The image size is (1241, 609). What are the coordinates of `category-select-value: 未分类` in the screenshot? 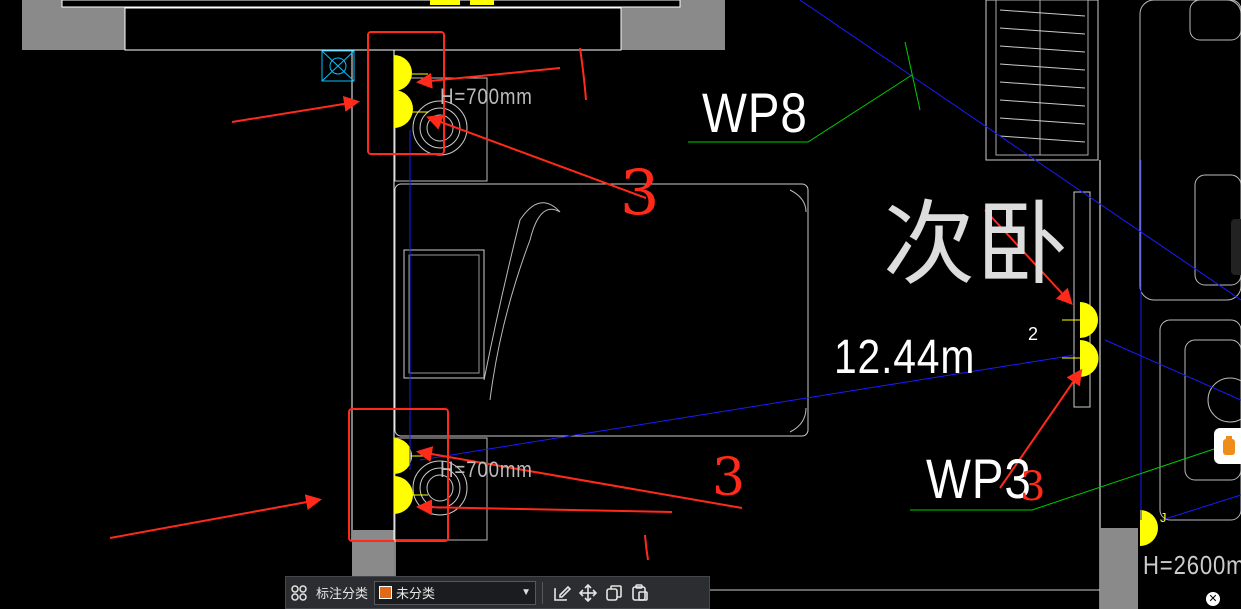 It's located at (416, 593).